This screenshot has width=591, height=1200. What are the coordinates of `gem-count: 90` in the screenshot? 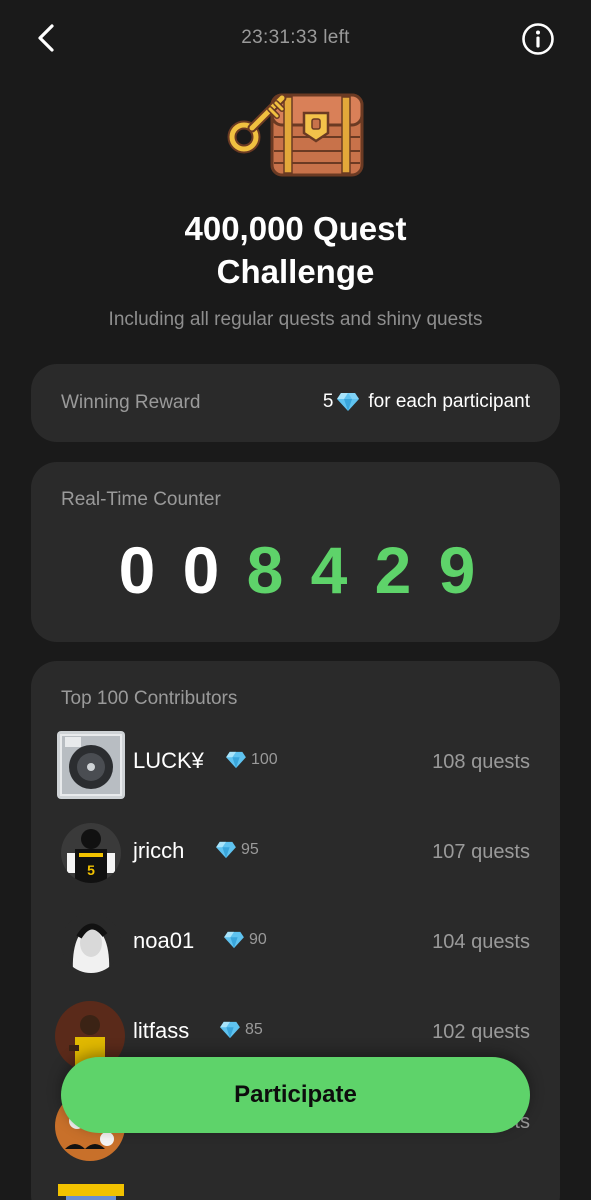 It's located at (258, 939).